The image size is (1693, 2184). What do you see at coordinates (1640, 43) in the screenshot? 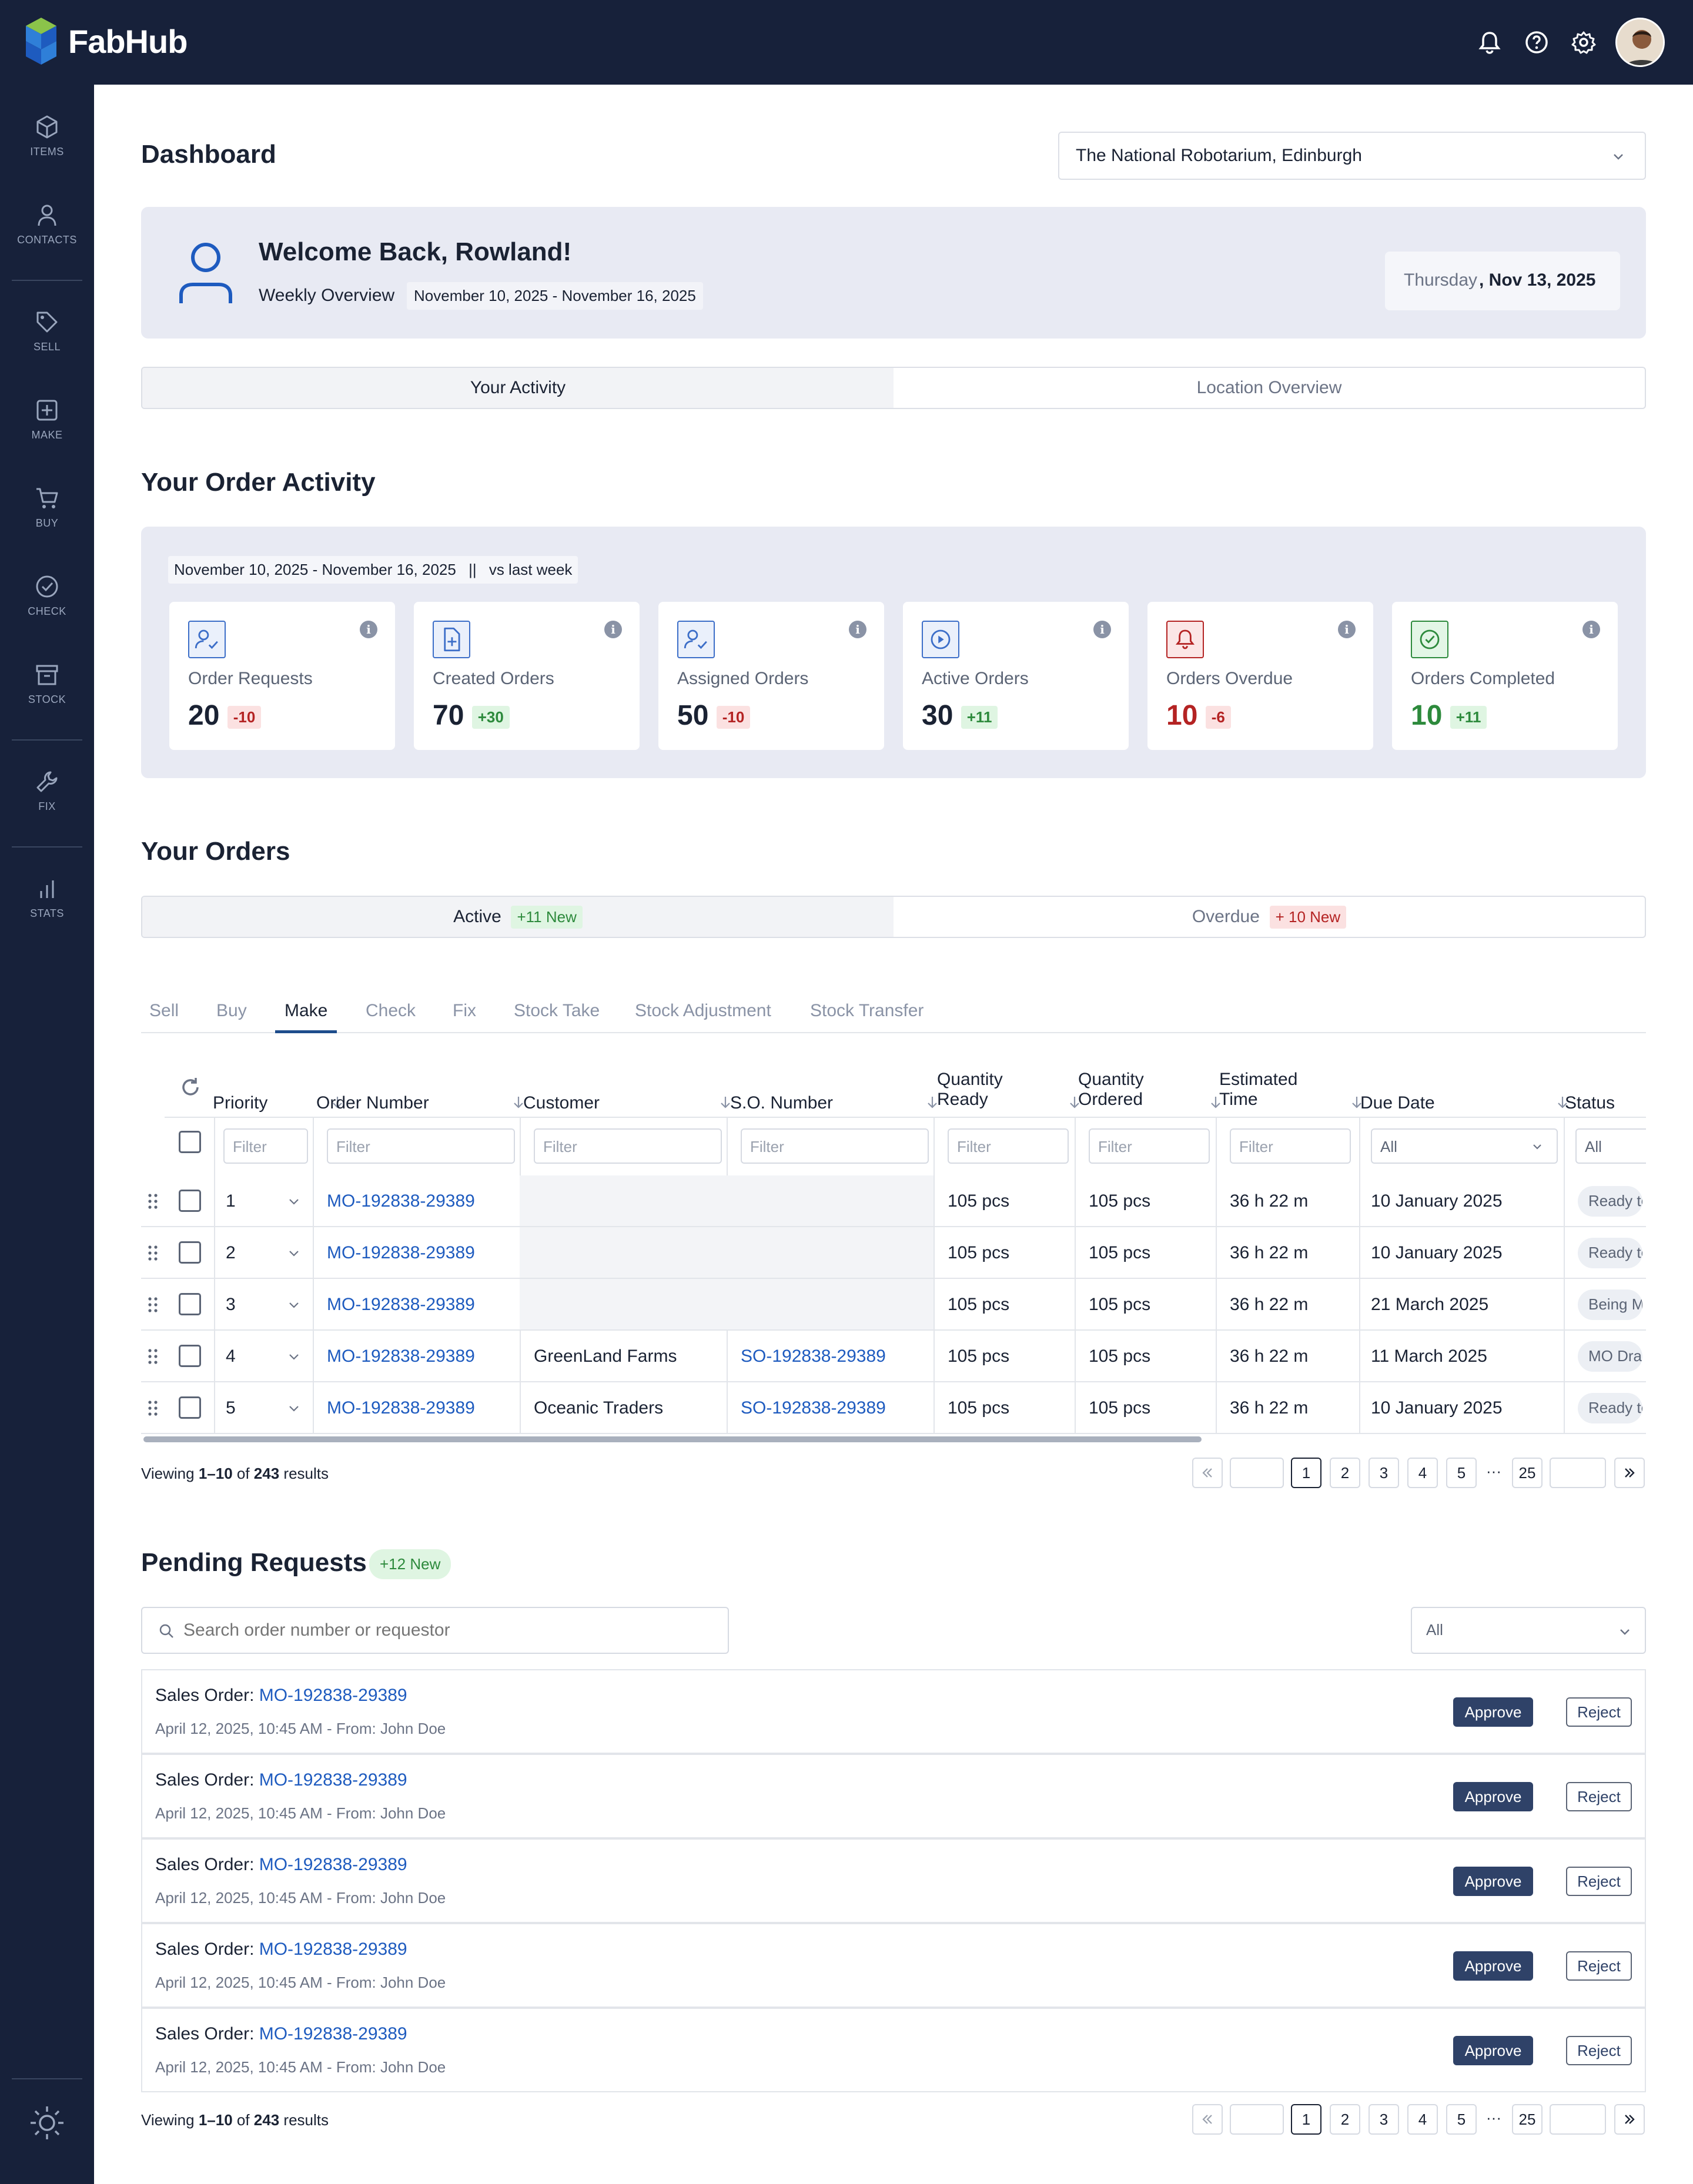
I see `avatar` at bounding box center [1640, 43].